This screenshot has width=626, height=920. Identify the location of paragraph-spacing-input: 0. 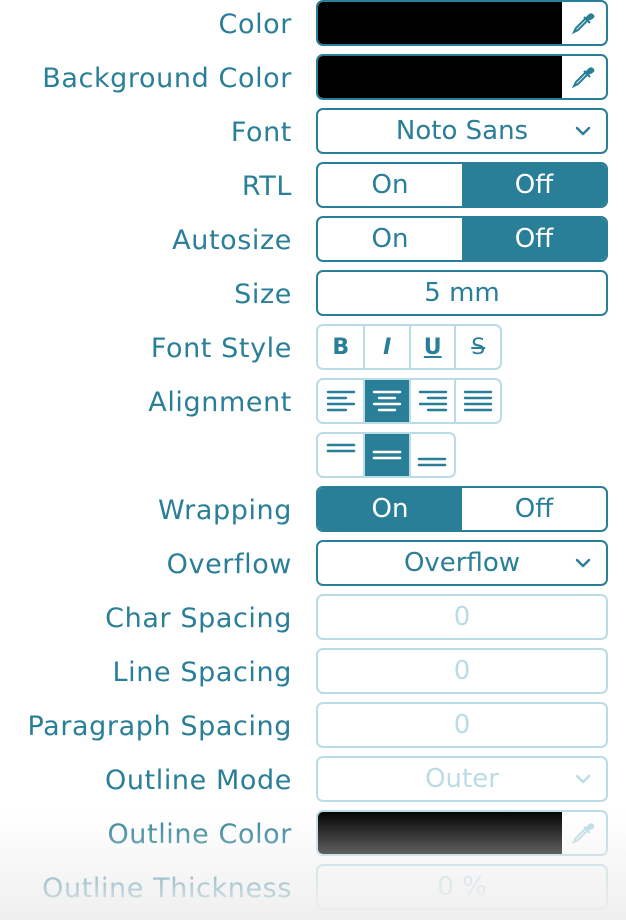
(462, 725).